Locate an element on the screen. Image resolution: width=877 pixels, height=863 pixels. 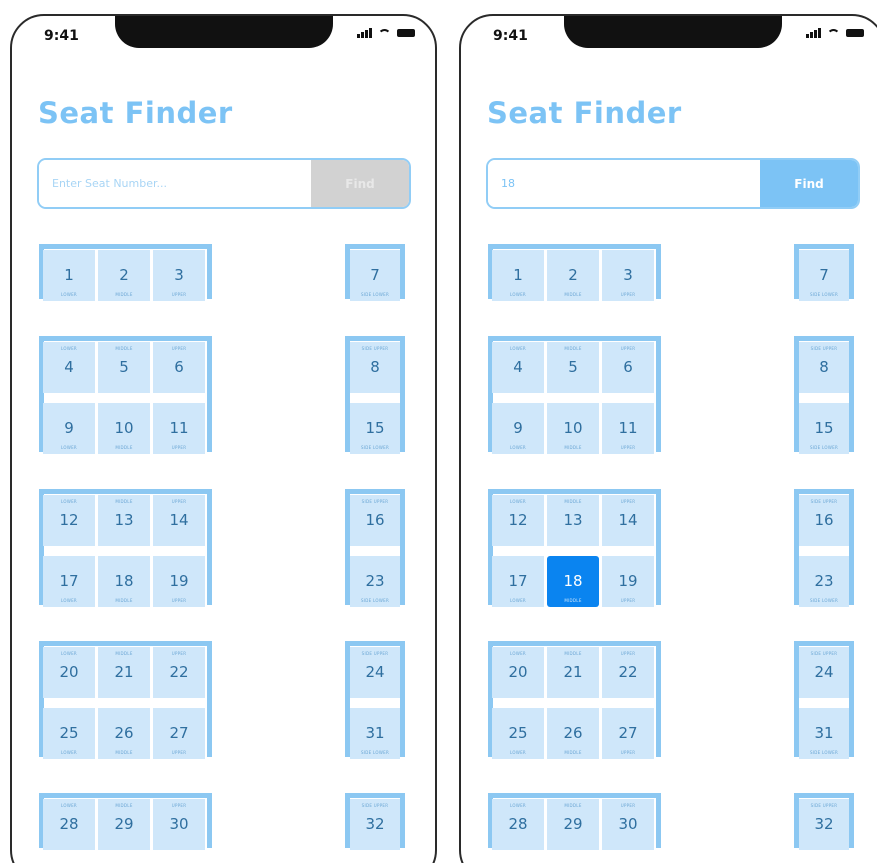
status-time: 9:41 is located at coordinates (510, 36).